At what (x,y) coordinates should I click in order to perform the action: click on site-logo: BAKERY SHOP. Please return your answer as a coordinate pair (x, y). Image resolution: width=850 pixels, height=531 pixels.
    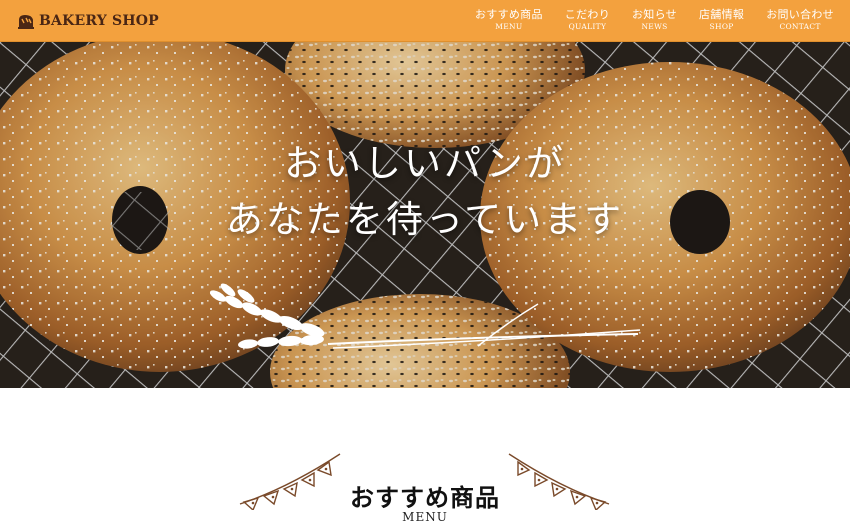
    Looking at the image, I should click on (87, 21).